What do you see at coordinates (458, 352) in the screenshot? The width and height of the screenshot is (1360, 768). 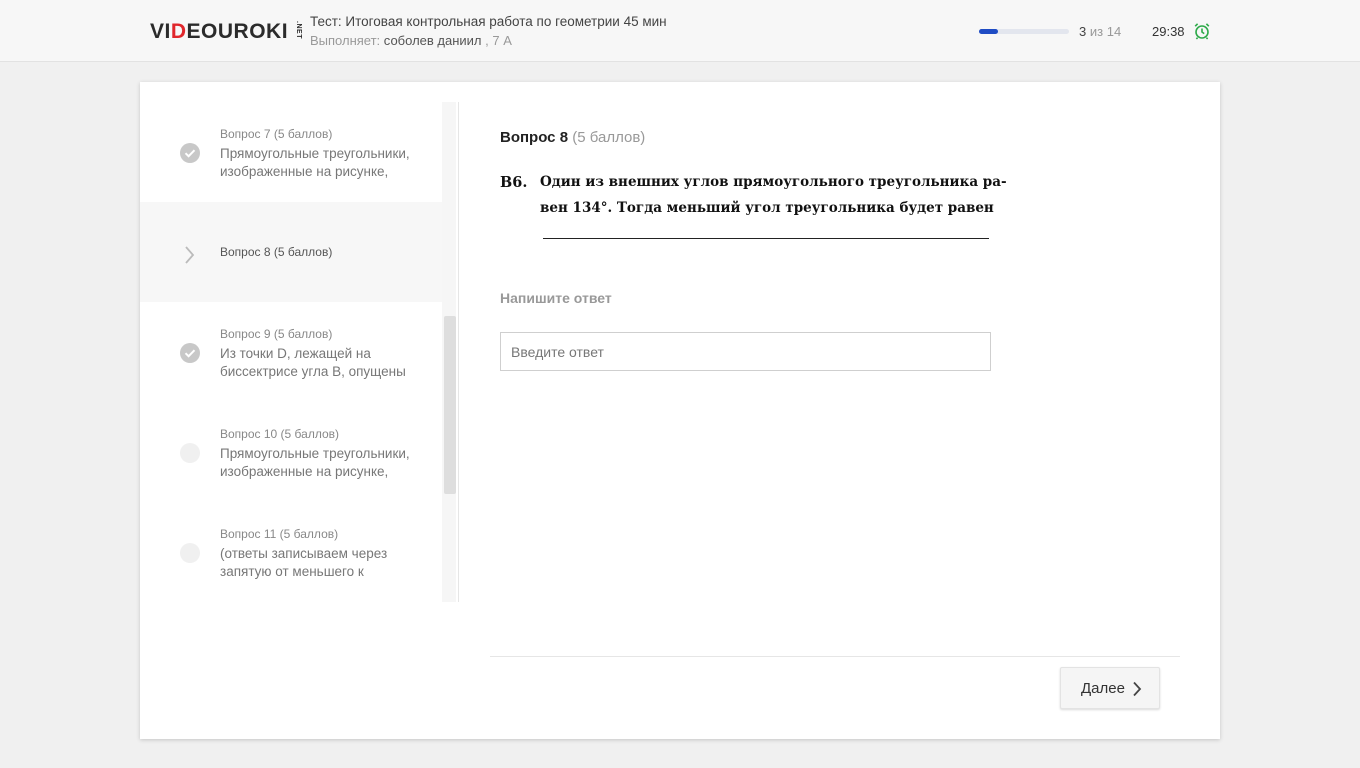 I see `vertical-divider` at bounding box center [458, 352].